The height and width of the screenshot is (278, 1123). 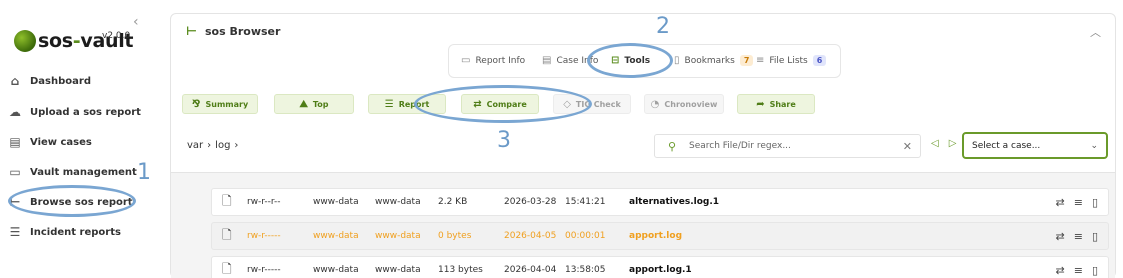 What do you see at coordinates (585, 270) in the screenshot?
I see `file-time: 13:58:05` at bounding box center [585, 270].